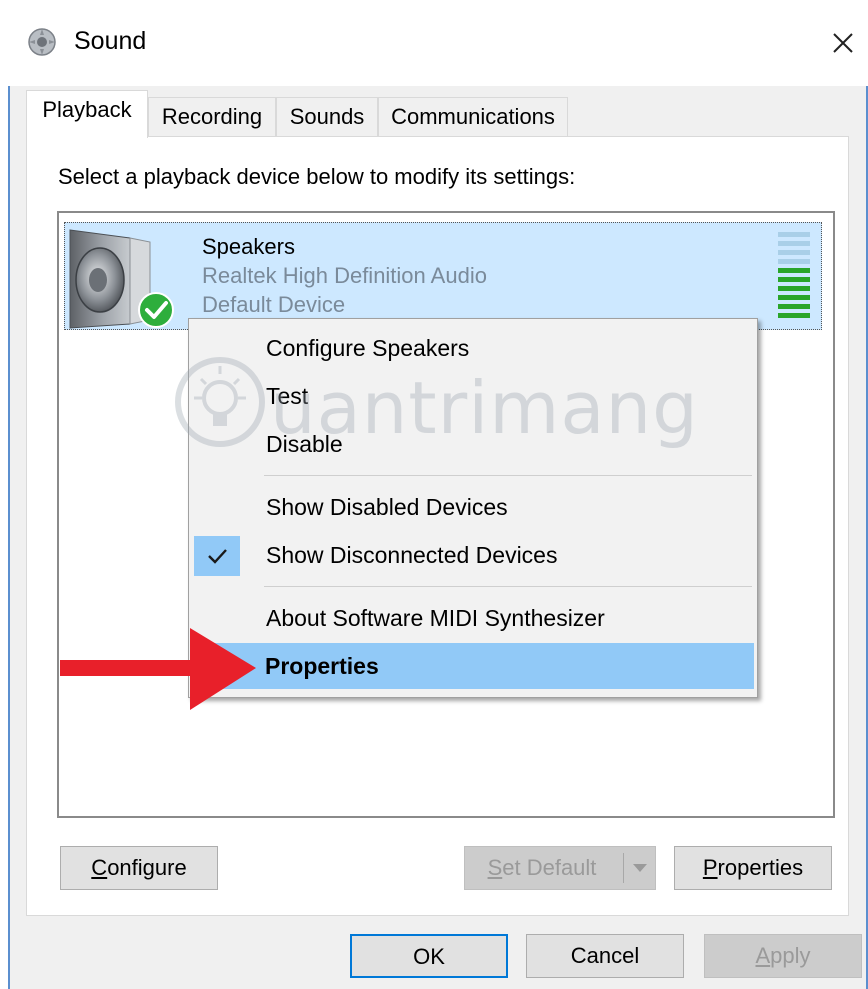 The width and height of the screenshot is (868, 989). I want to click on menu-item-label: About Software MIDI Synthesizer, so click(435, 618).